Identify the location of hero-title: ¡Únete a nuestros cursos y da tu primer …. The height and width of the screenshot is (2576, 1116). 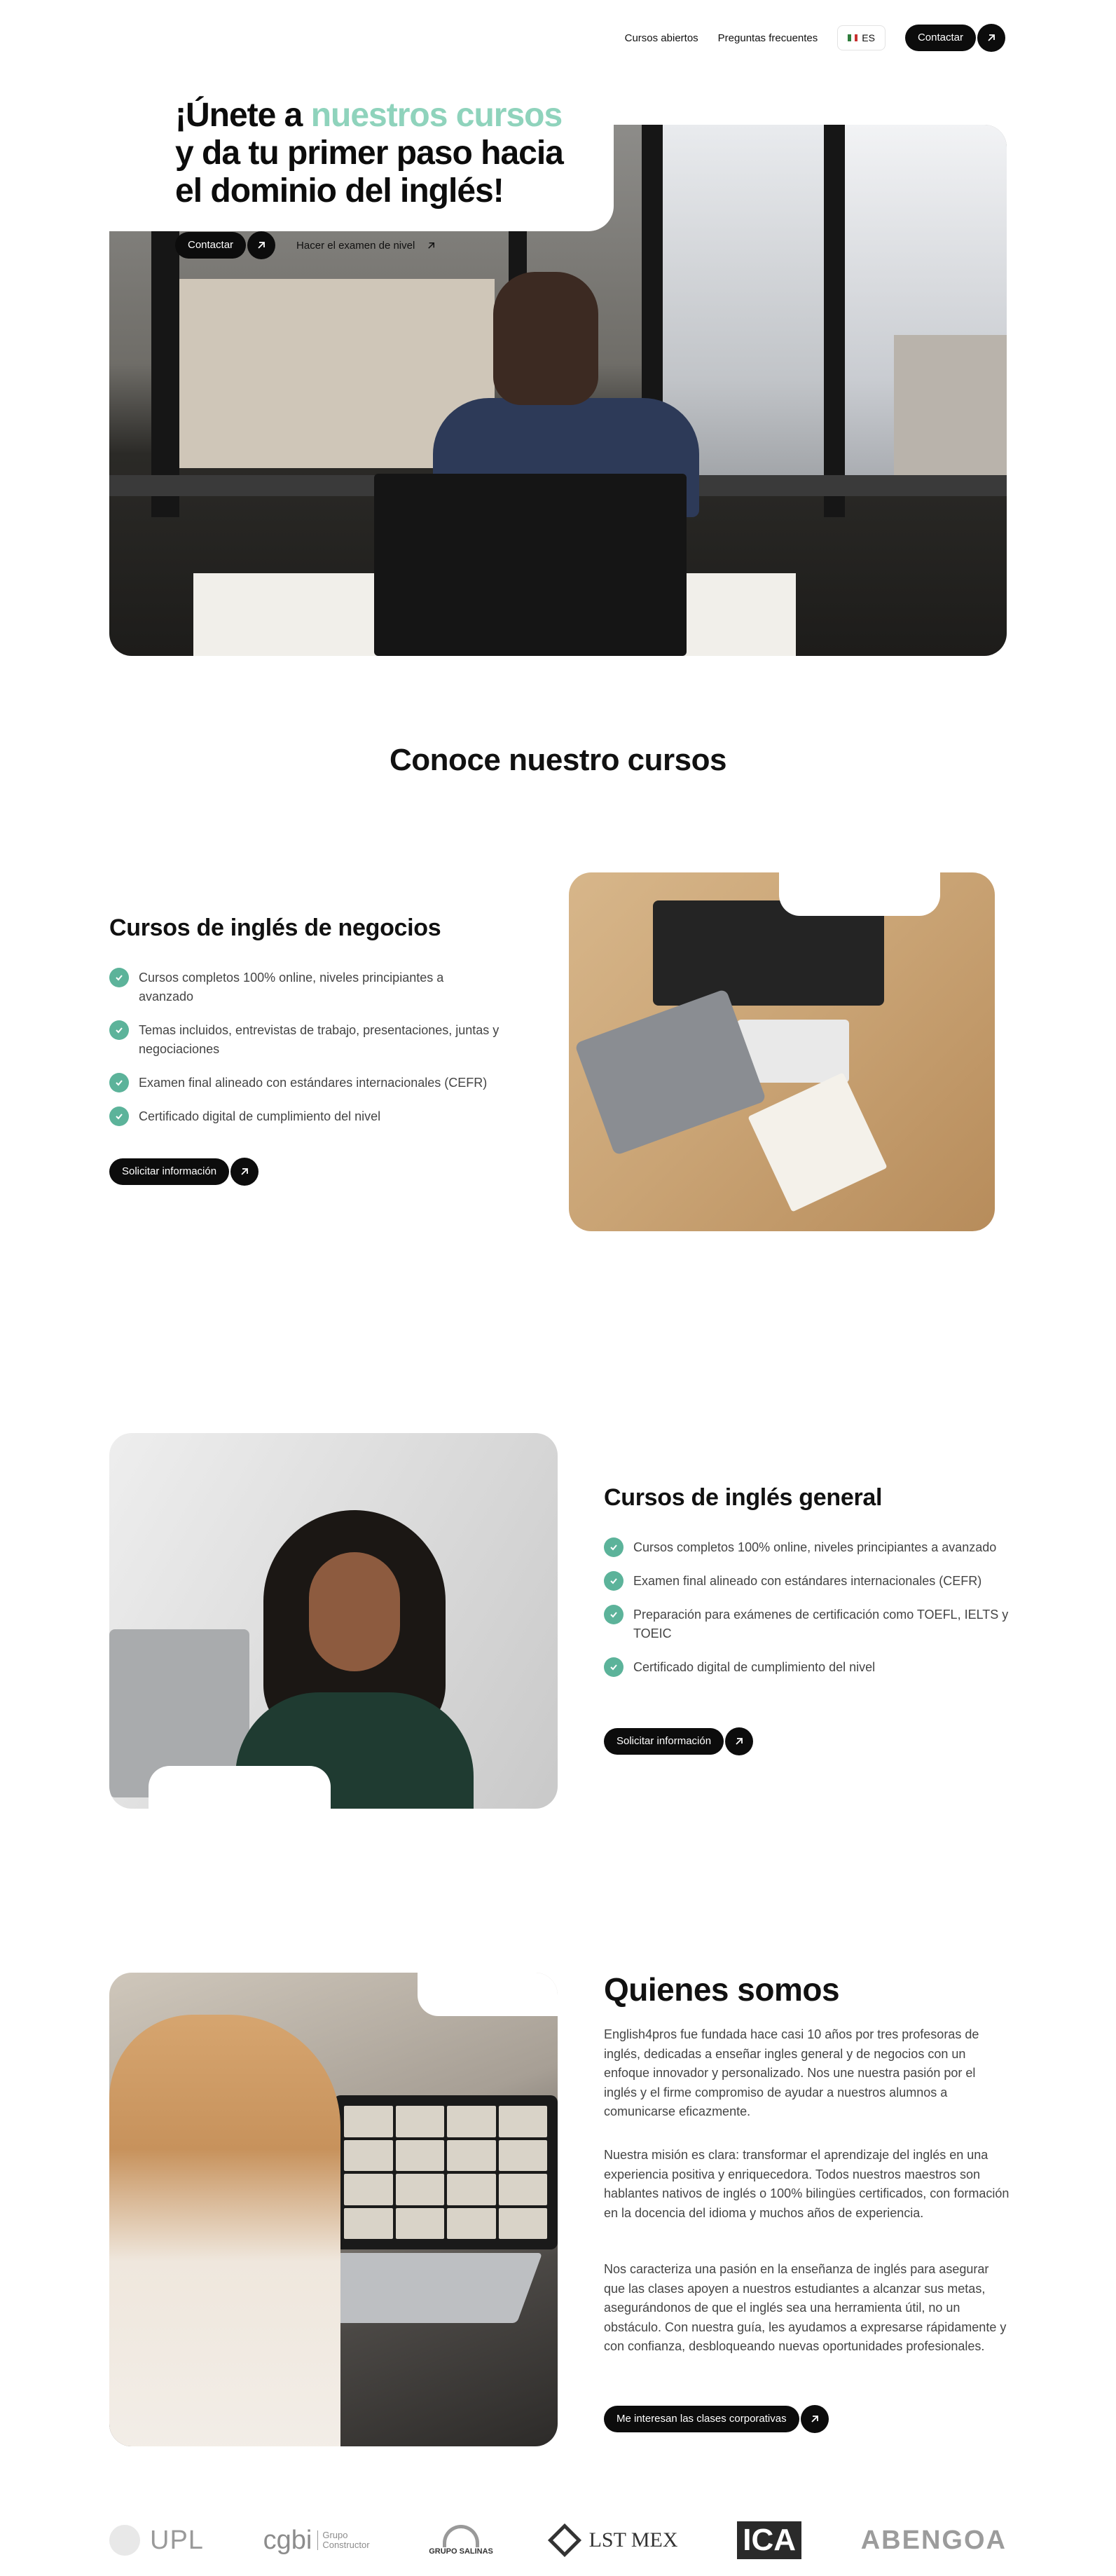
(370, 153).